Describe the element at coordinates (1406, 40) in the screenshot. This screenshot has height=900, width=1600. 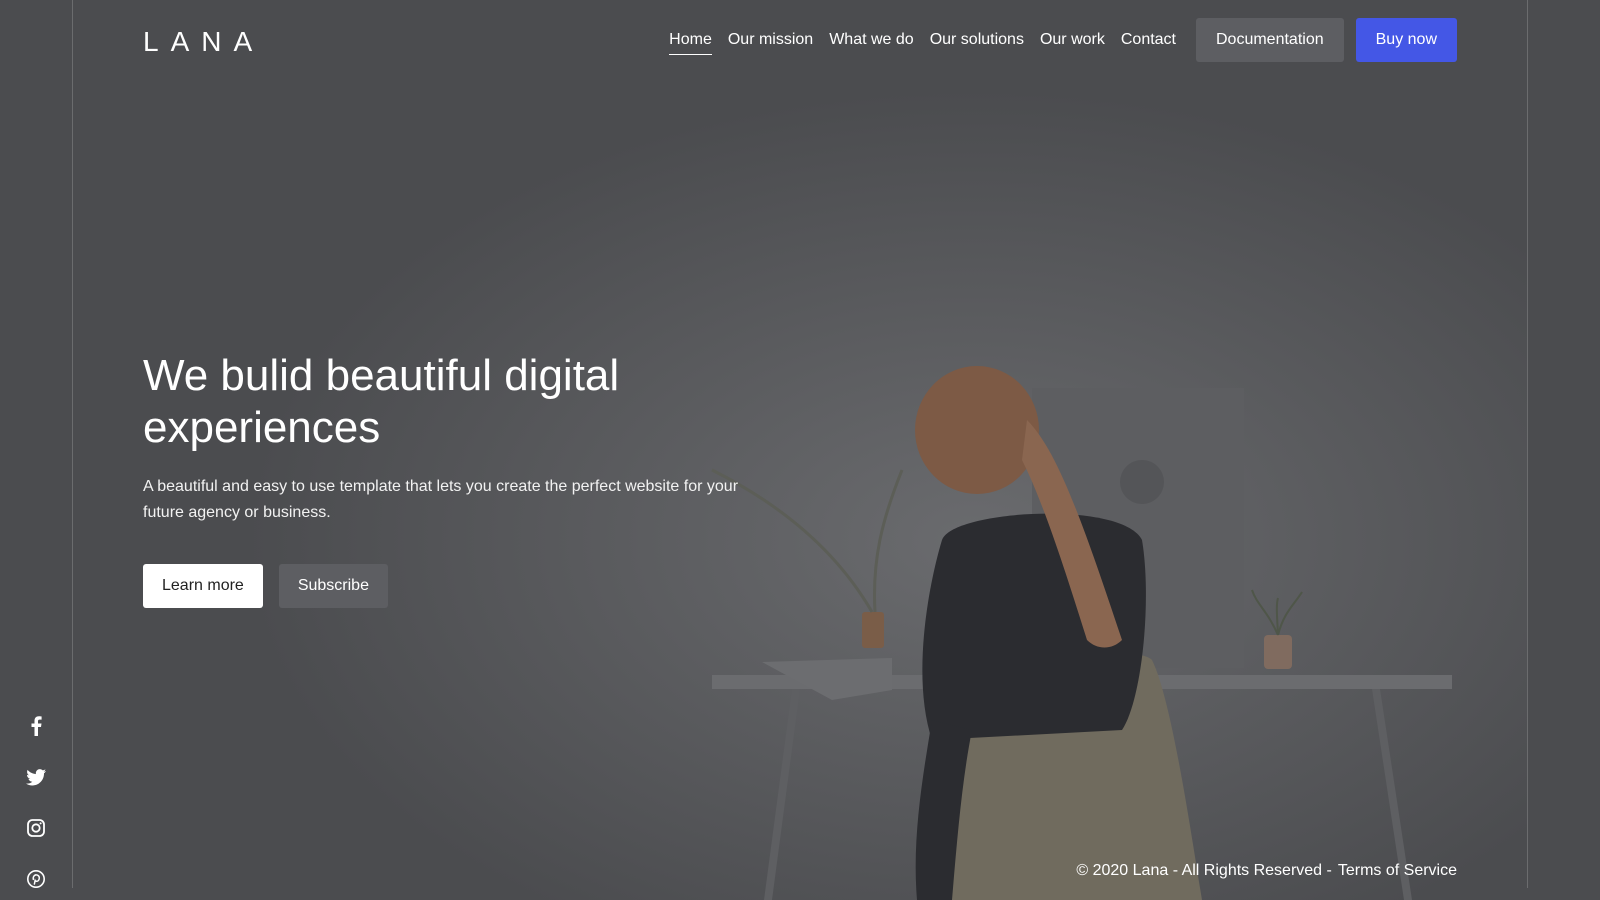
I see `buy-now-button: Buy now` at that location.